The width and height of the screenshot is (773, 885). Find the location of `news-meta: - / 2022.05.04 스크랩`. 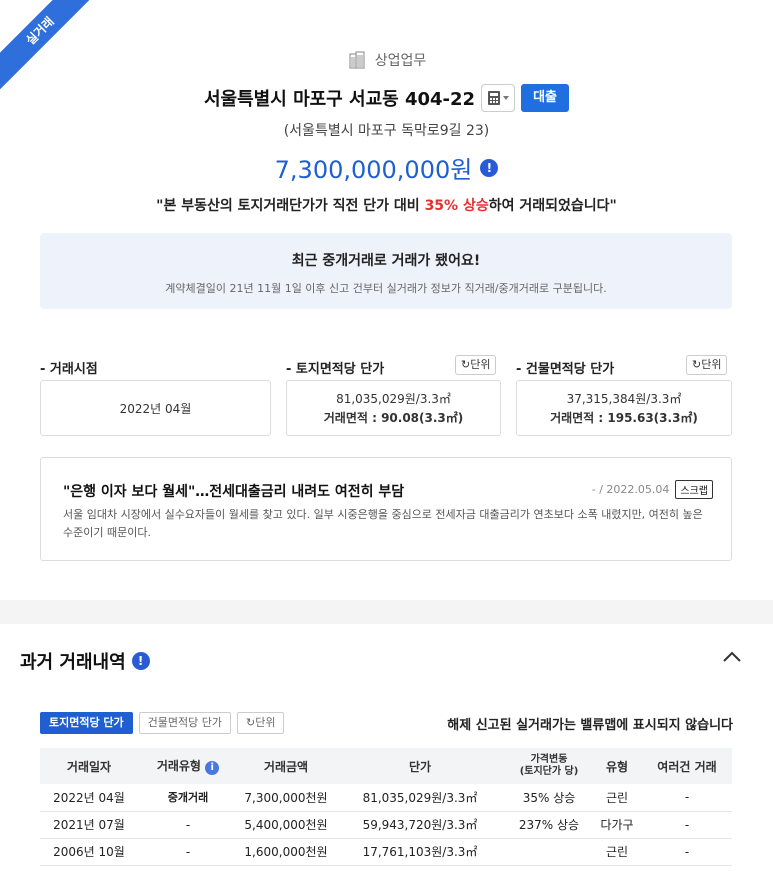

news-meta: - / 2022.05.04 스크랩 is located at coordinates (652, 489).